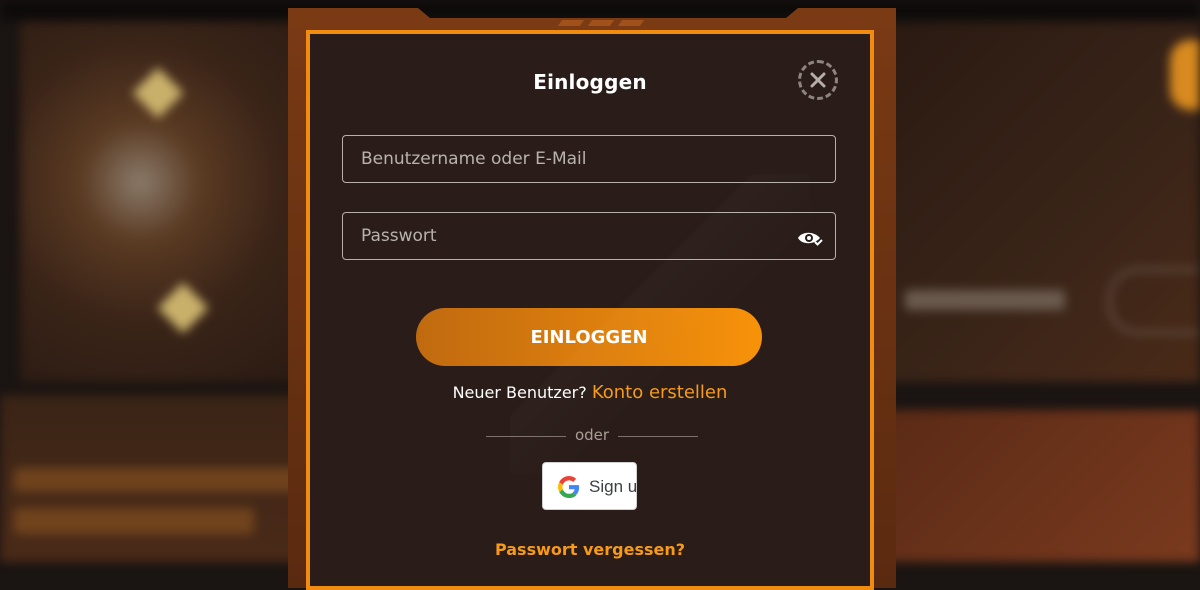  I want to click on eye-icon, so click(810, 238).